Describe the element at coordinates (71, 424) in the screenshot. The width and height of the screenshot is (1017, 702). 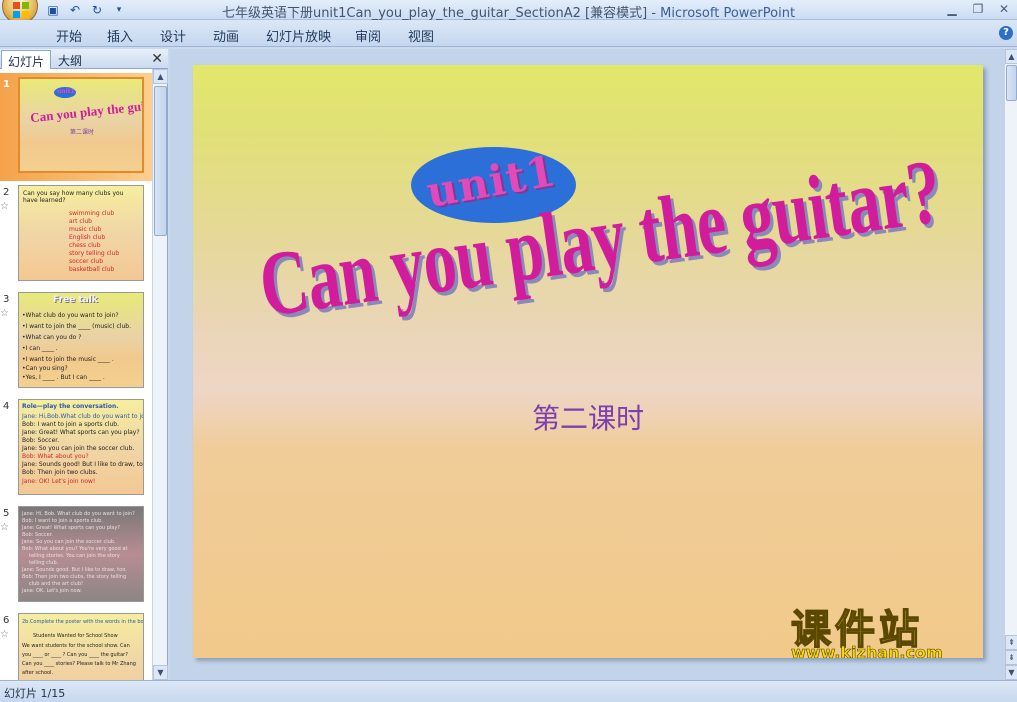
I see `thumb-line: Bob: I want to join a sports club.` at that location.